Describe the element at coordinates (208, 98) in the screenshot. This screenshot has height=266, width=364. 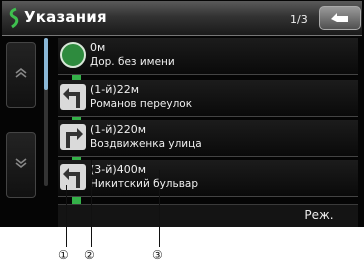
I see `direction-row: (1-й)22м Романов переулок` at that location.